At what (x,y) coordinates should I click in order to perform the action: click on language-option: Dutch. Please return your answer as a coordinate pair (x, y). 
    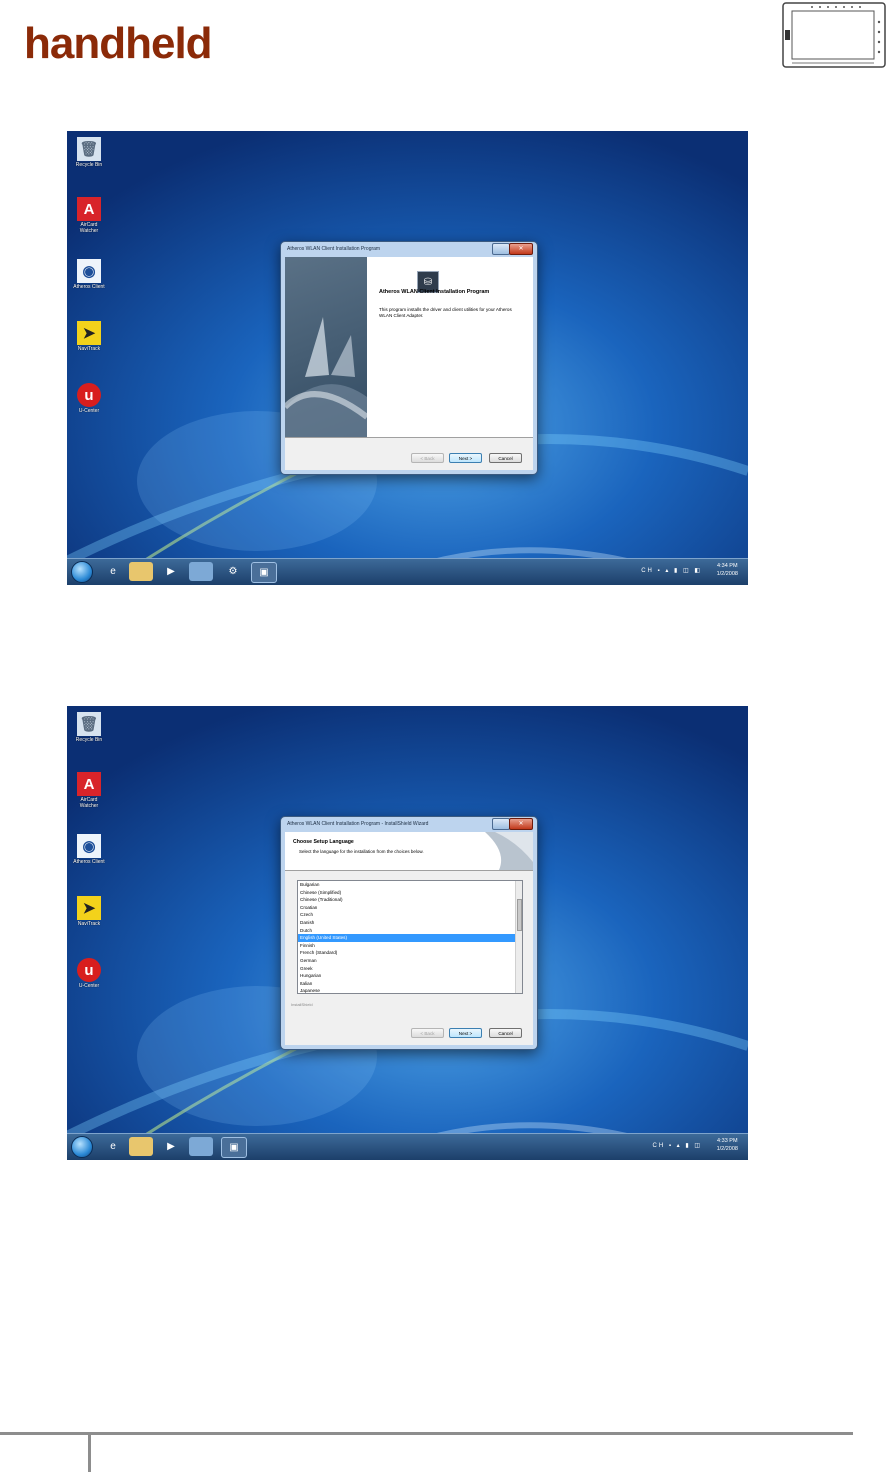
    Looking at the image, I should click on (410, 931).